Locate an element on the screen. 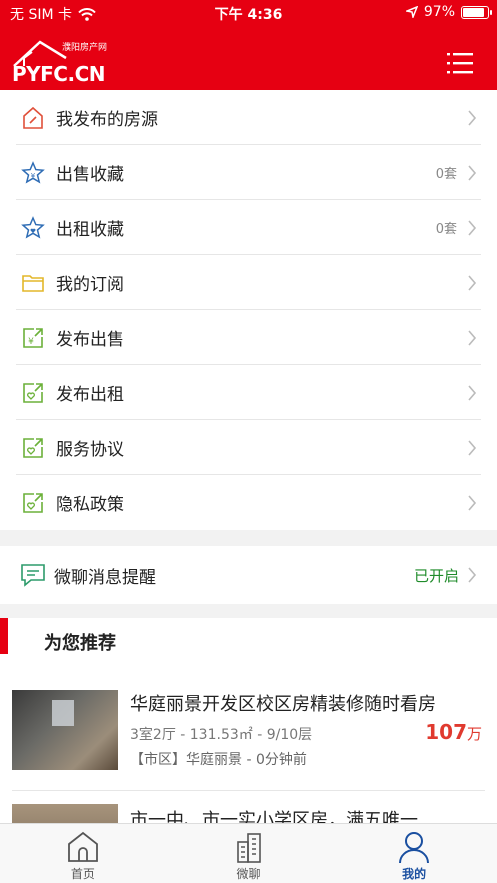 The image size is (497, 883). menu-item-post-sale: ¥ 发布出售 is located at coordinates (248, 337).